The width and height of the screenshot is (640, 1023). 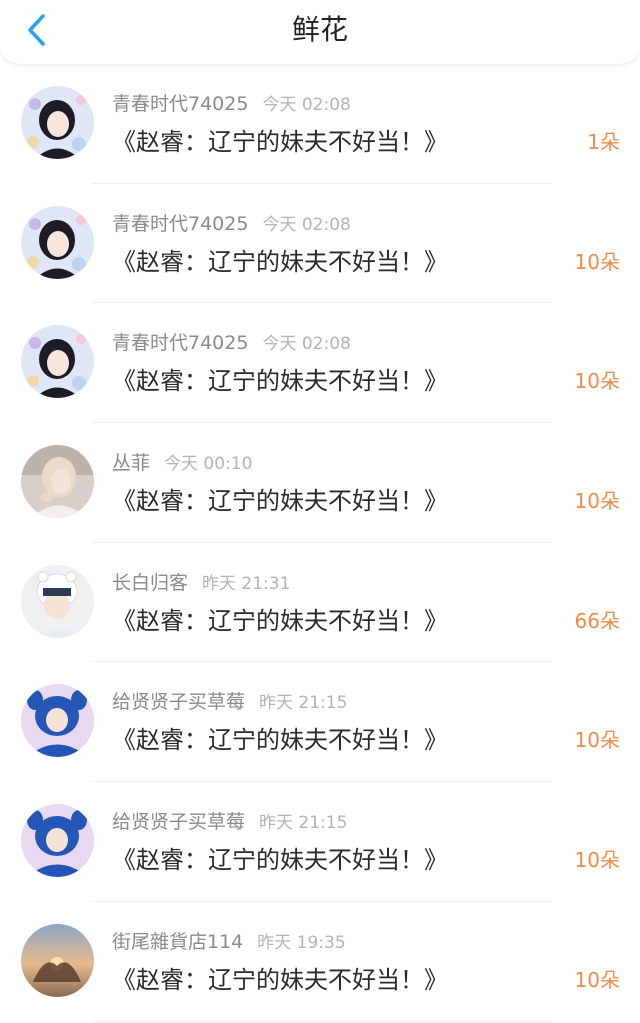 What do you see at coordinates (597, 620) in the screenshot?
I see `flower-count: 66朵` at bounding box center [597, 620].